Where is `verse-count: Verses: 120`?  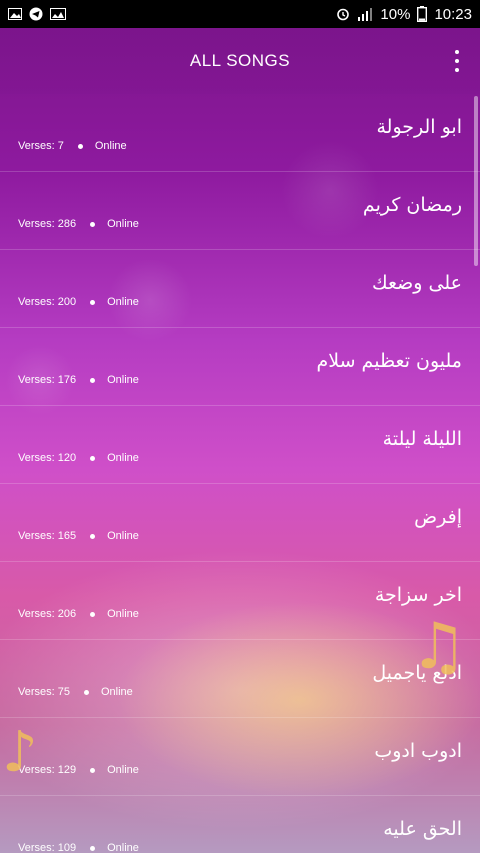 verse-count: Verses: 120 is located at coordinates (47, 458).